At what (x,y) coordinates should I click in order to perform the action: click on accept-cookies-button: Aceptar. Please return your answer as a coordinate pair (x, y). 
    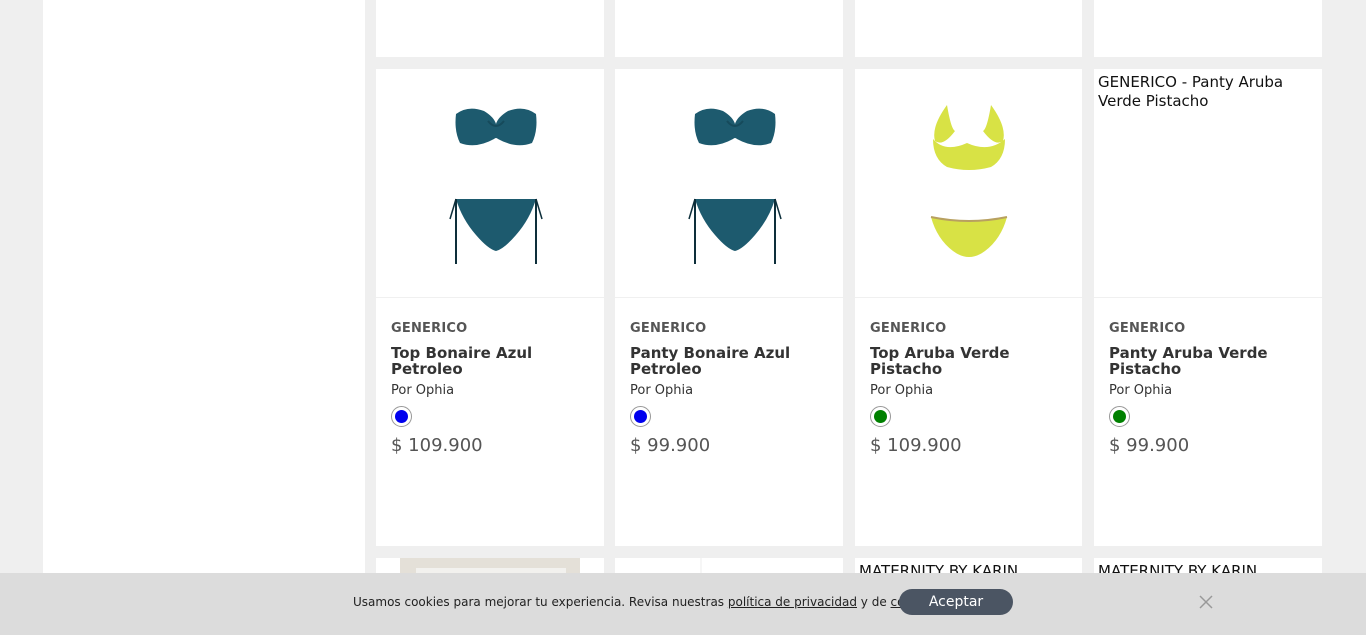
    Looking at the image, I should click on (956, 602).